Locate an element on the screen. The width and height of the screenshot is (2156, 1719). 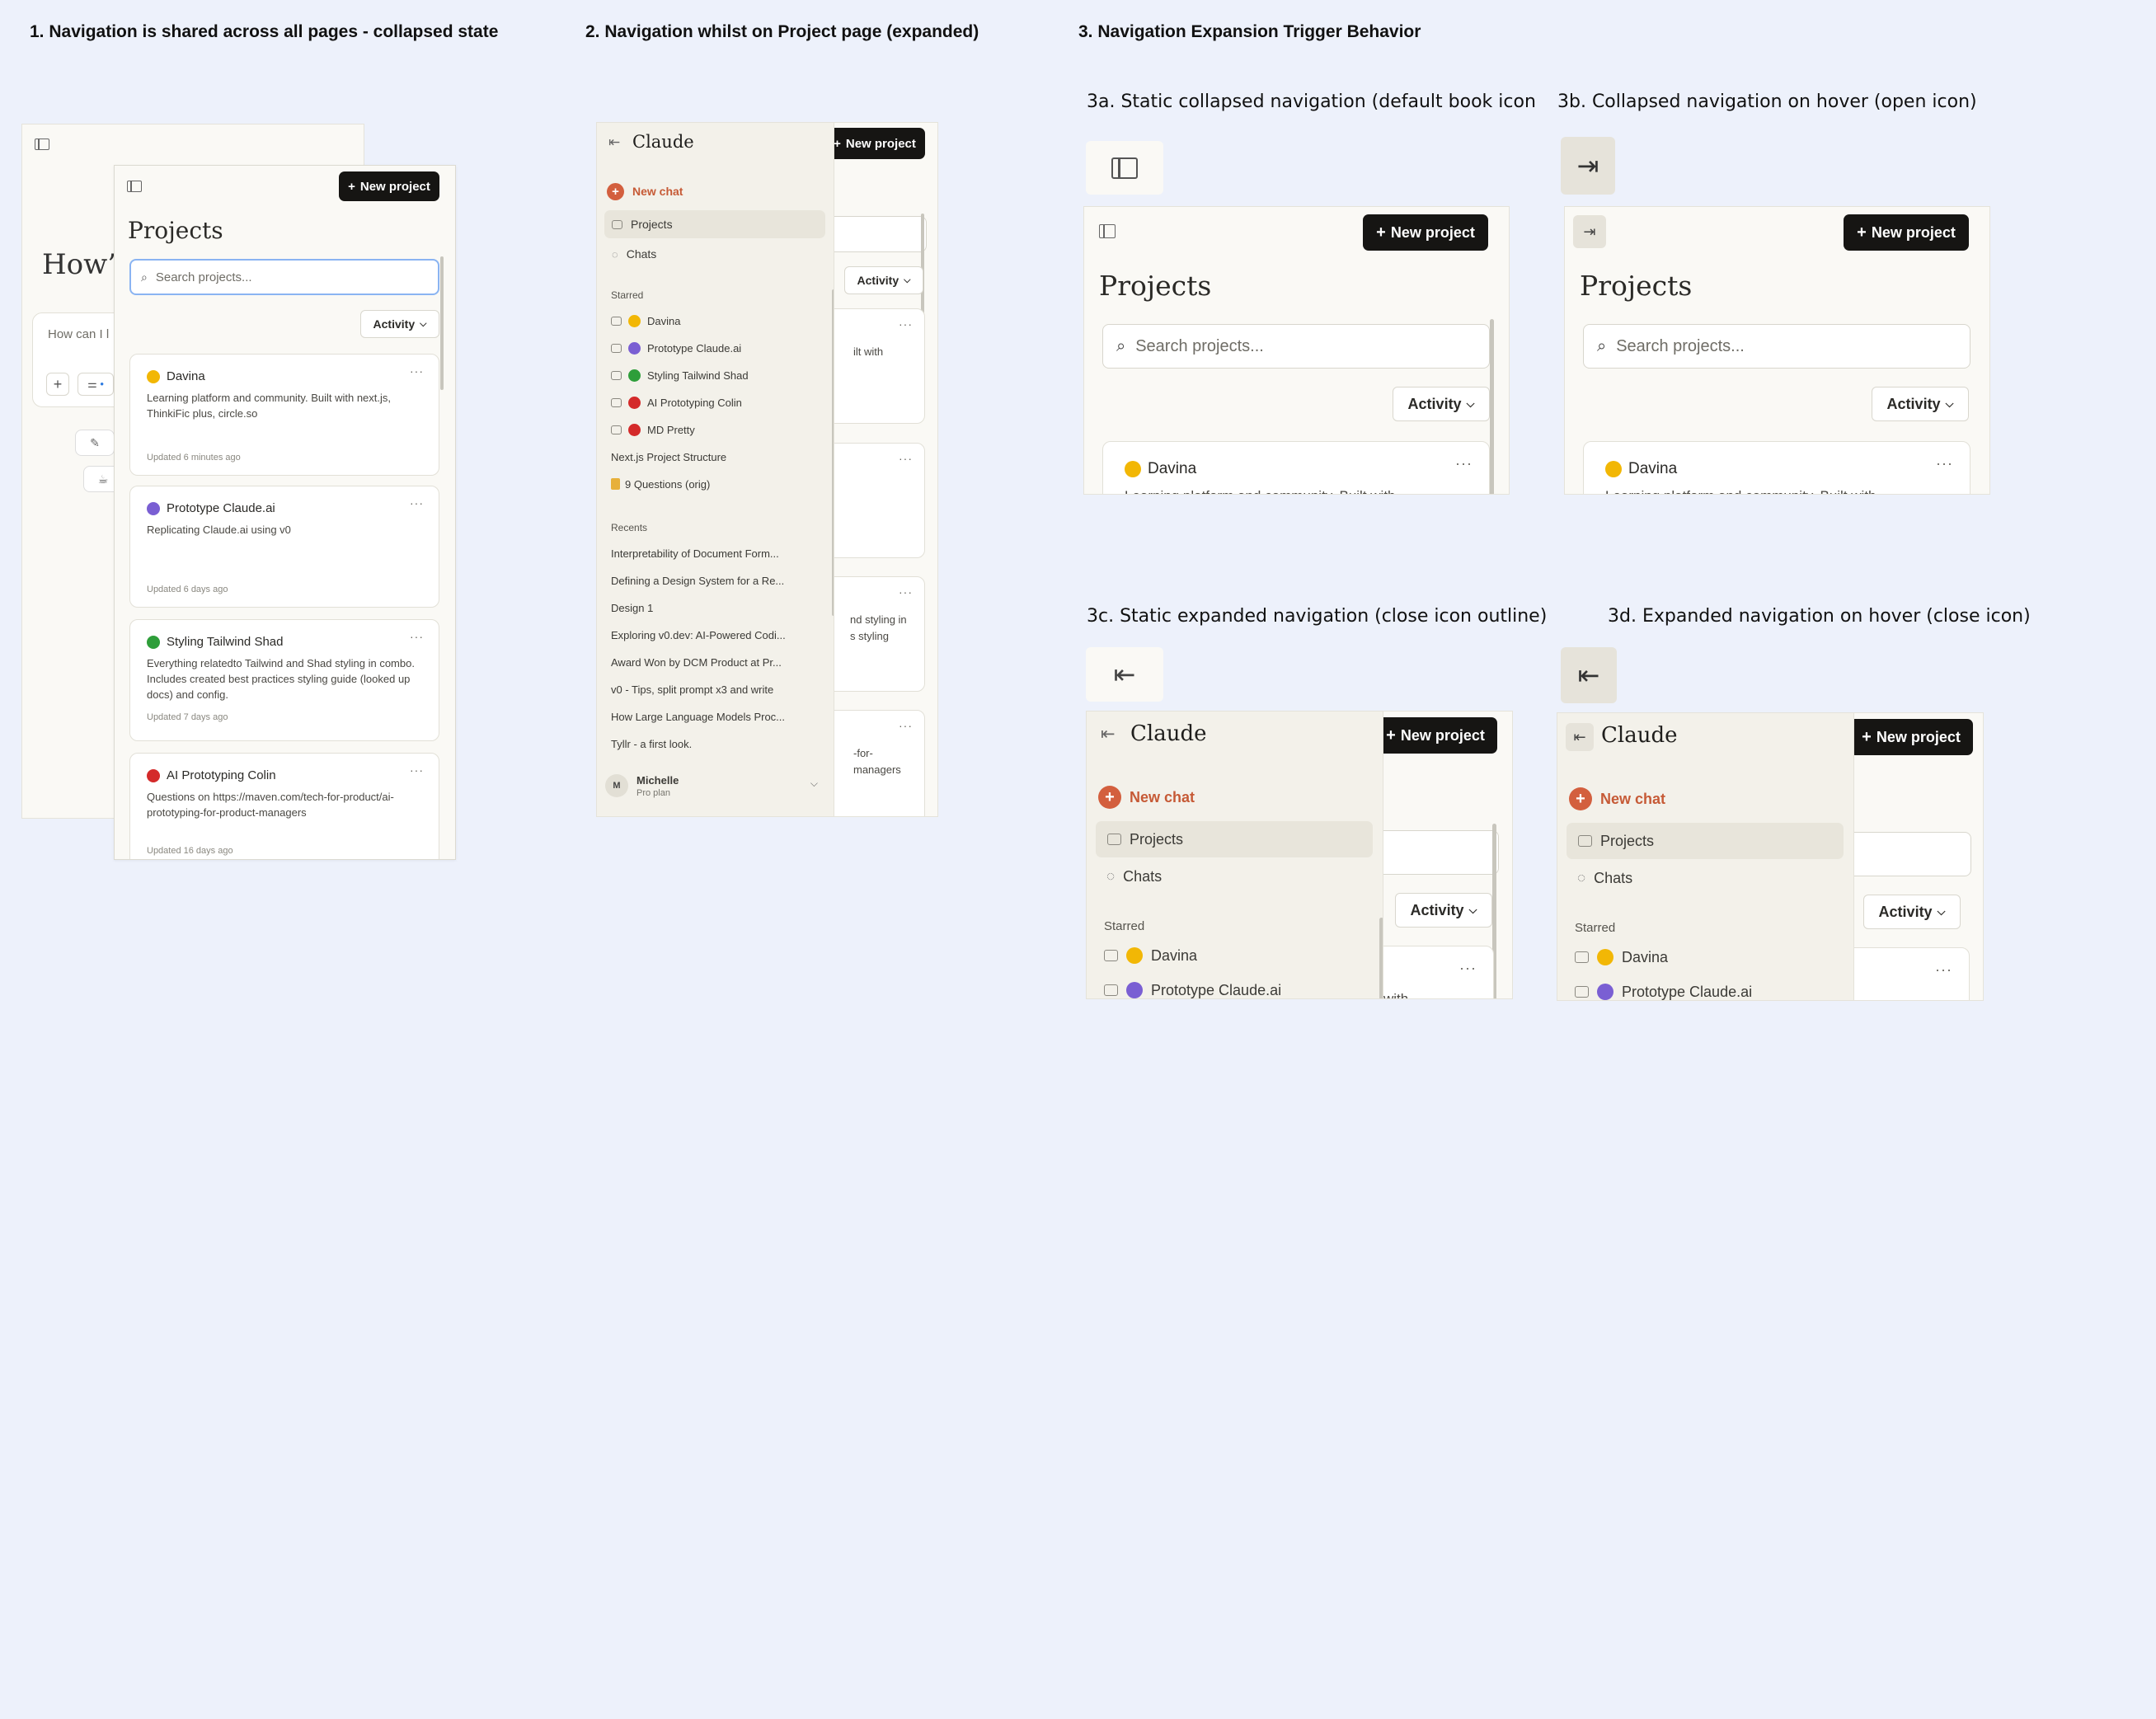
open-sidebar-button: ⇥ is located at coordinates (1589, 231).